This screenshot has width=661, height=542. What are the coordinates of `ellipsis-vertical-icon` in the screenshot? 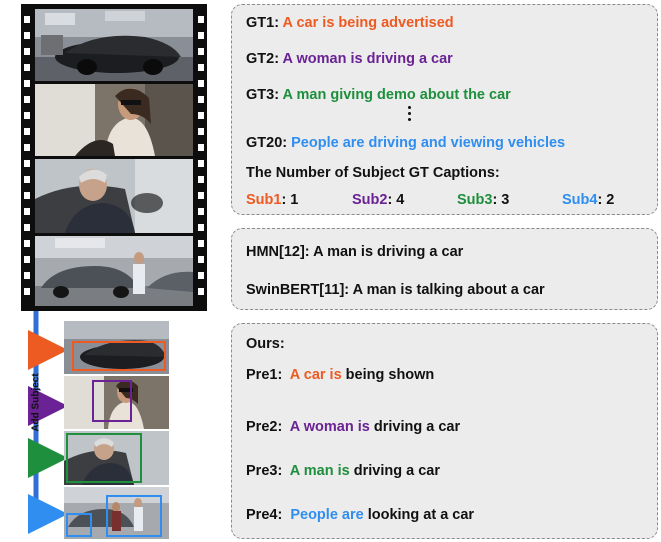 It's located at (410, 115).